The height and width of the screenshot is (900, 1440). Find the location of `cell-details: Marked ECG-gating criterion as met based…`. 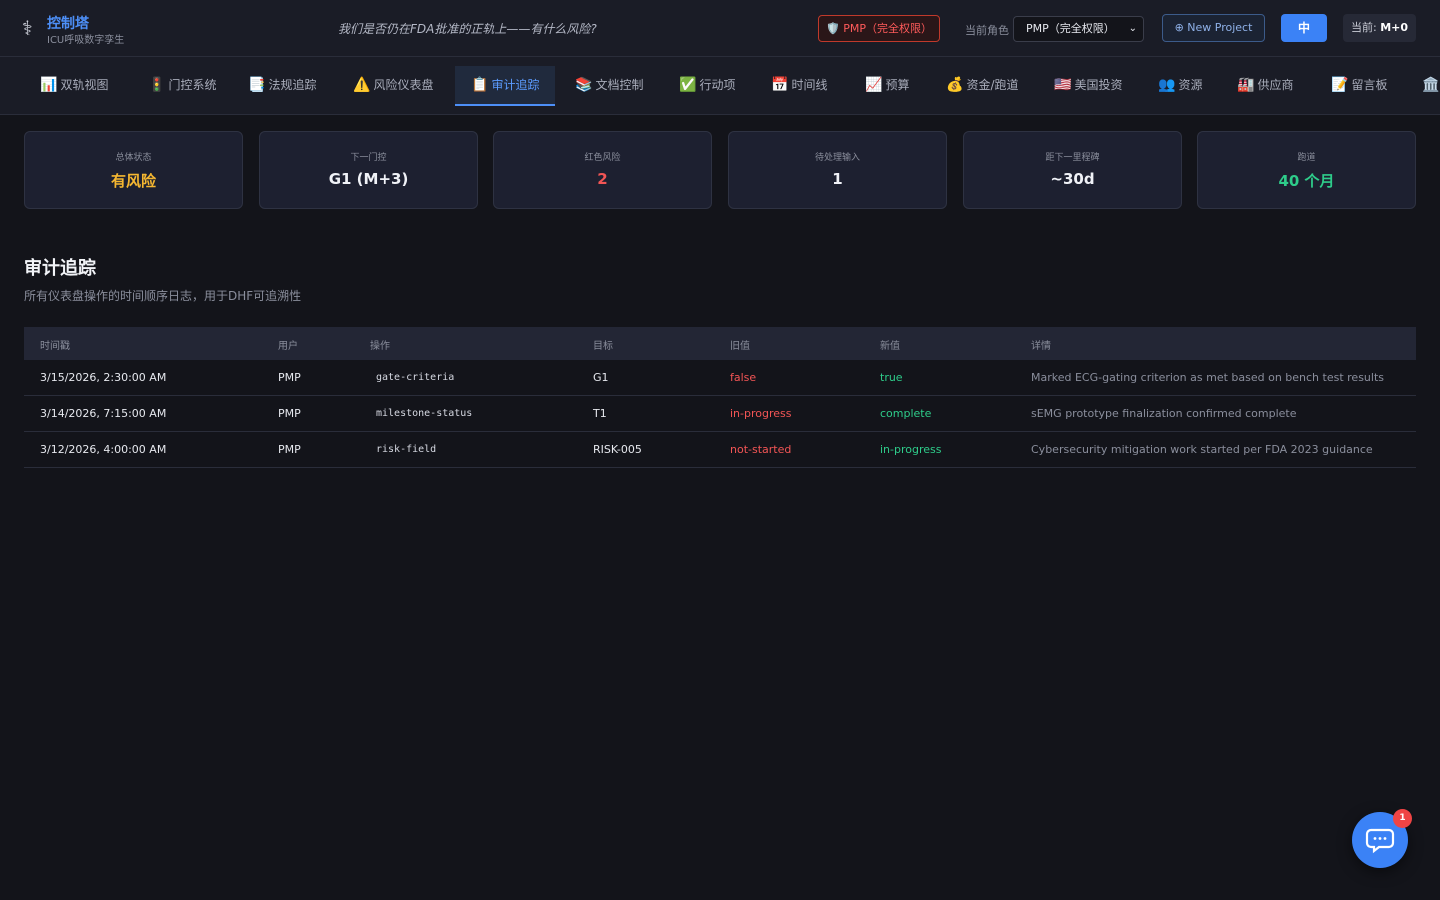

cell-details: Marked ECG-gating criterion as met based… is located at coordinates (1207, 377).